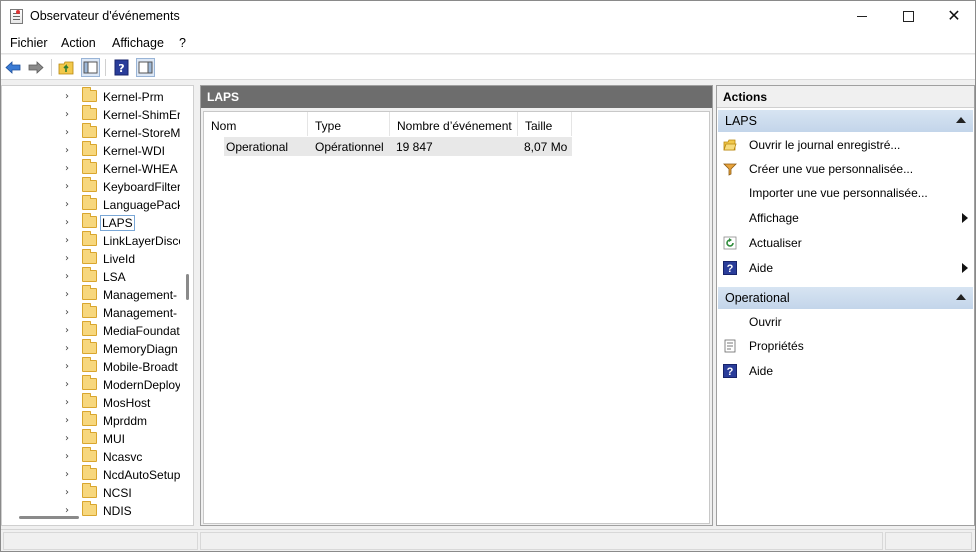 This screenshot has height=552, width=976. What do you see at coordinates (545, 124) in the screenshot?
I see `column-header-size: Taille` at bounding box center [545, 124].